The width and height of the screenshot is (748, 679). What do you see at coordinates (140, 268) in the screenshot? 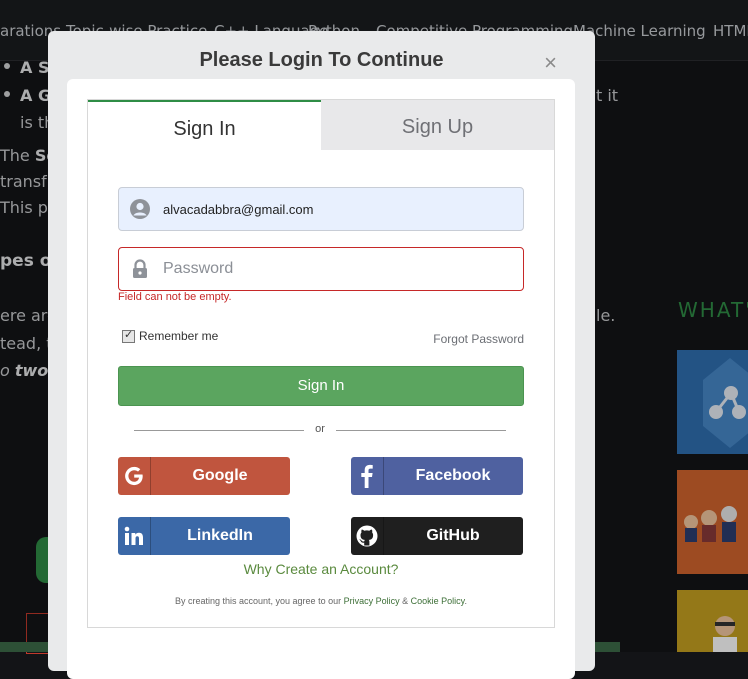
I see `lock-icon` at bounding box center [140, 268].